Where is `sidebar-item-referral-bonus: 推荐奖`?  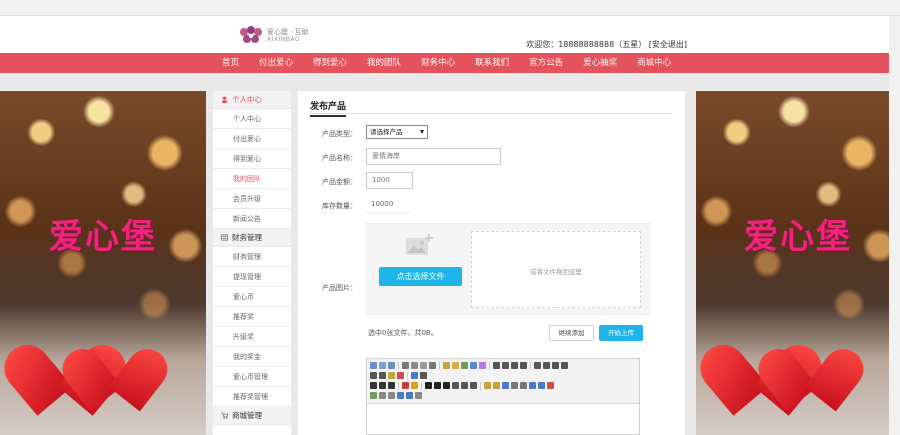 sidebar-item-referral-bonus: 推荐奖 is located at coordinates (252, 317).